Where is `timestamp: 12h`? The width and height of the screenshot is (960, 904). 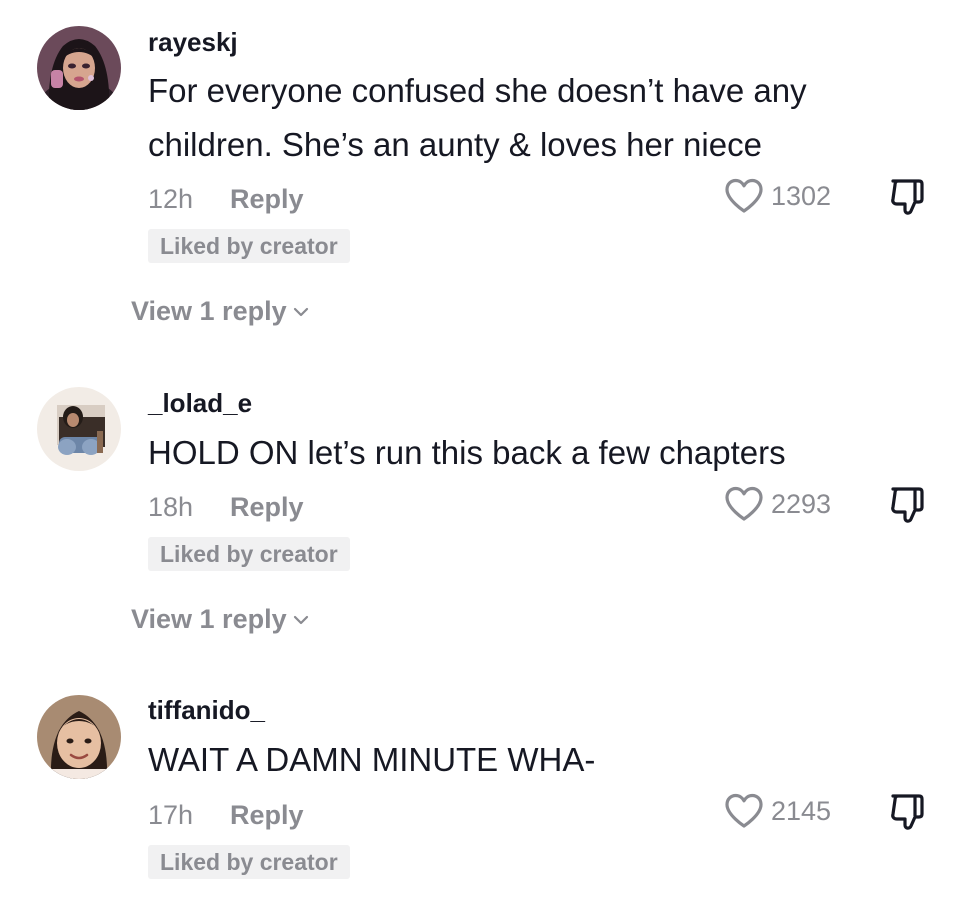
timestamp: 12h is located at coordinates (171, 199).